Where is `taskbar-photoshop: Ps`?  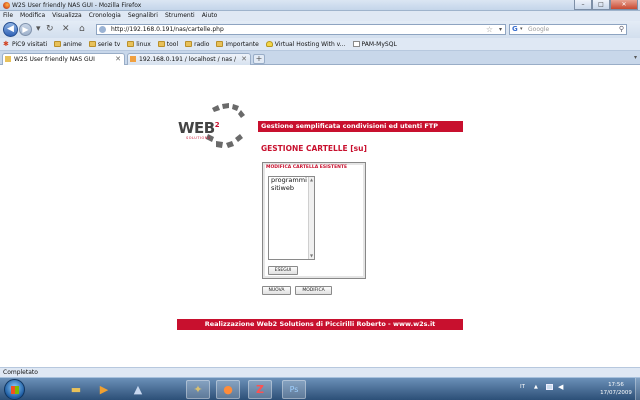 taskbar-photoshop: Ps is located at coordinates (294, 389).